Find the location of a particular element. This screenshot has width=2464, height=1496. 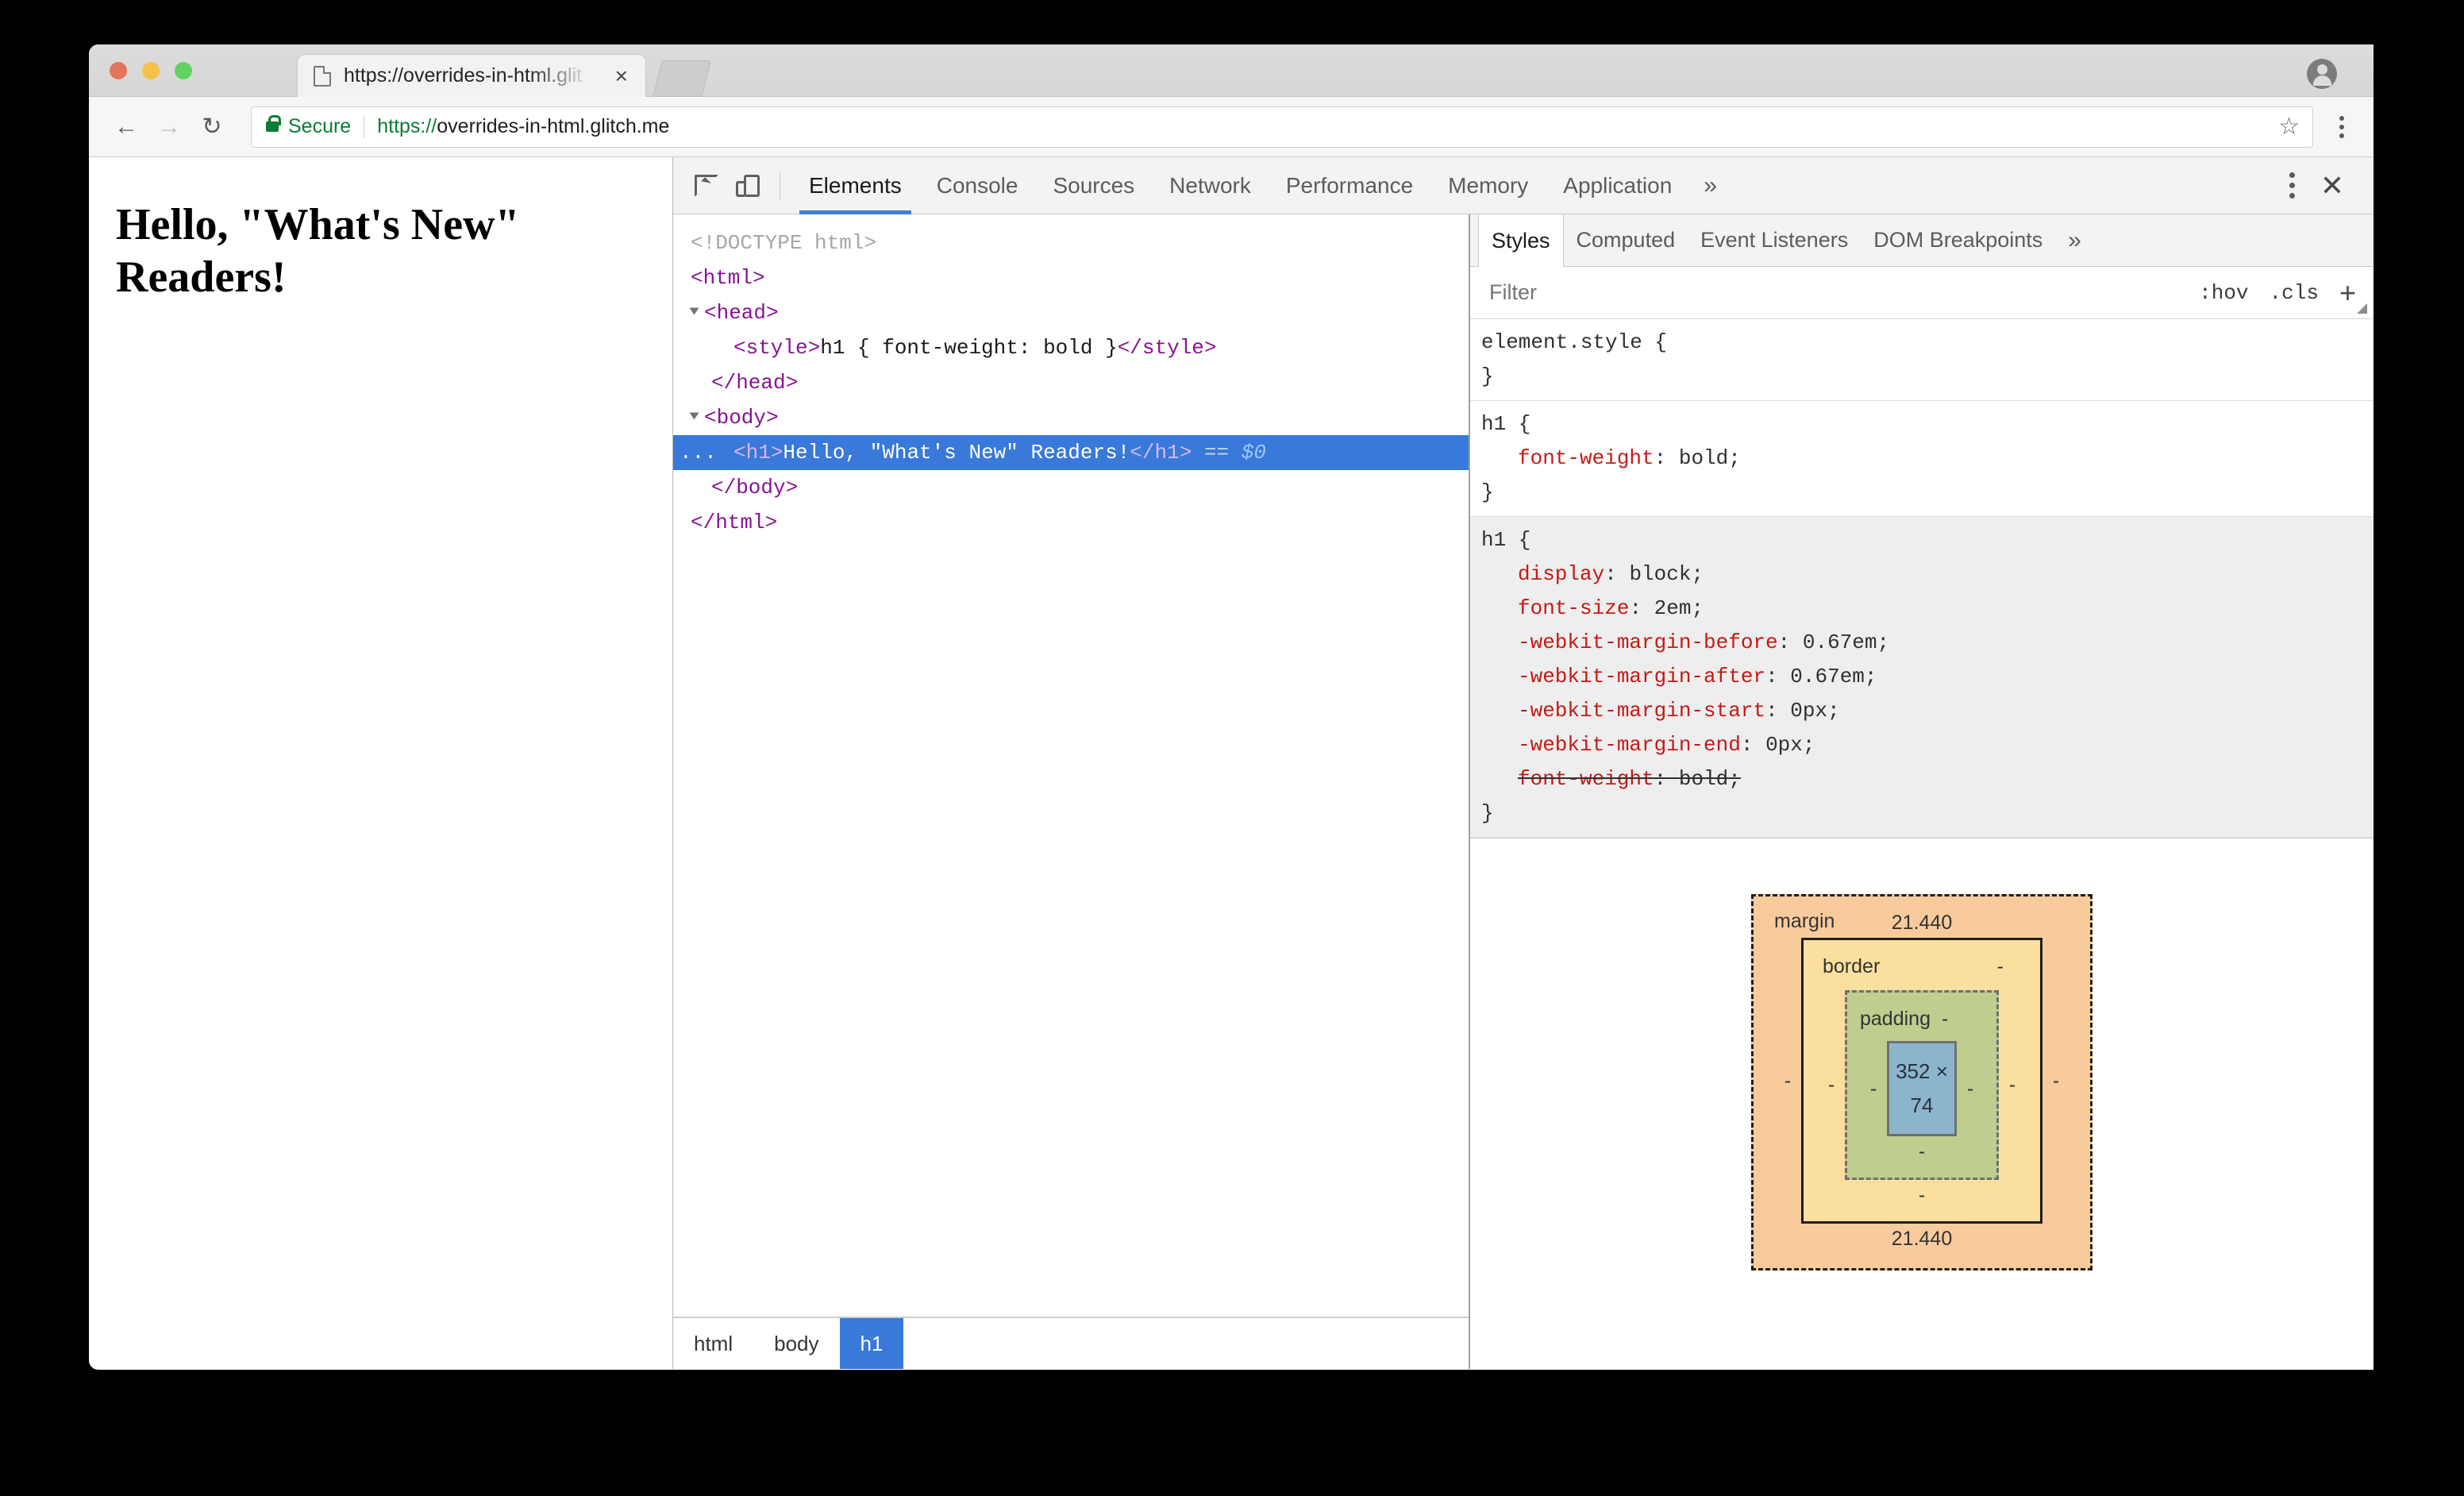

tab-console: Console is located at coordinates (977, 185).